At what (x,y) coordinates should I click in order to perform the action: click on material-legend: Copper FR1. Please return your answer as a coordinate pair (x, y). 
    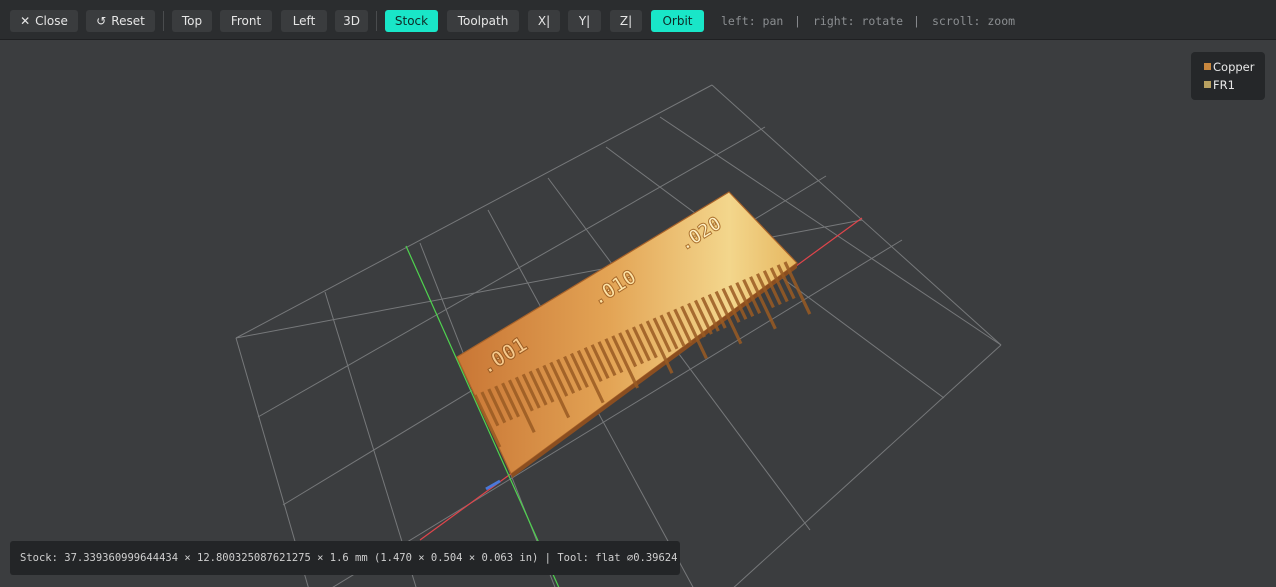
    Looking at the image, I should click on (1228, 76).